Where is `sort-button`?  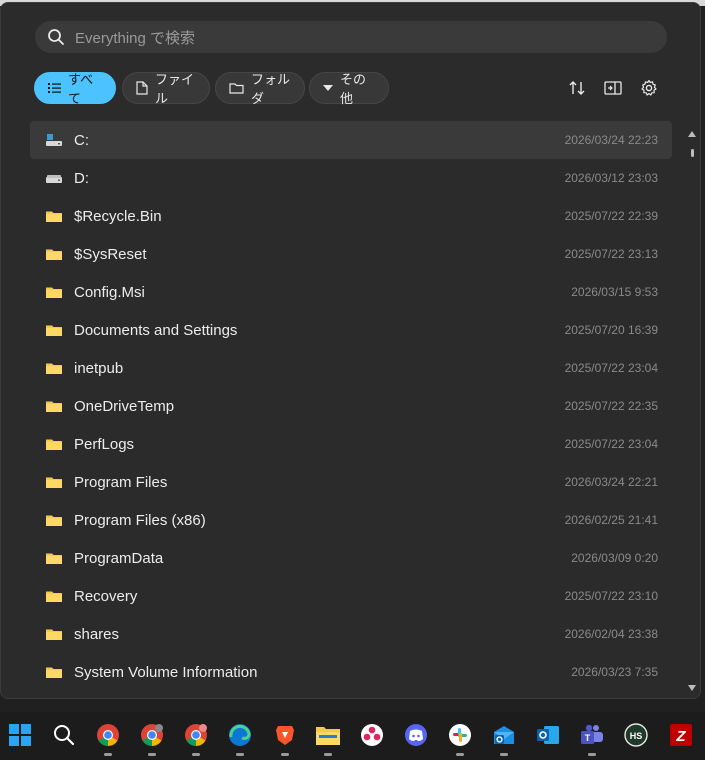 sort-button is located at coordinates (577, 88).